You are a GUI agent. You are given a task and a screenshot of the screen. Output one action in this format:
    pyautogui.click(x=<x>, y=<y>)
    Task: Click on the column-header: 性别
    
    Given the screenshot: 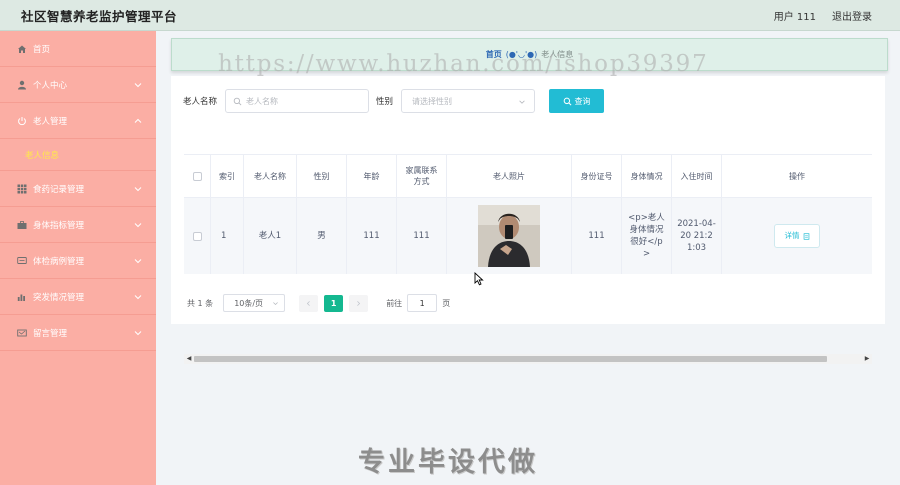 What is the action you would take?
    pyautogui.click(x=322, y=176)
    